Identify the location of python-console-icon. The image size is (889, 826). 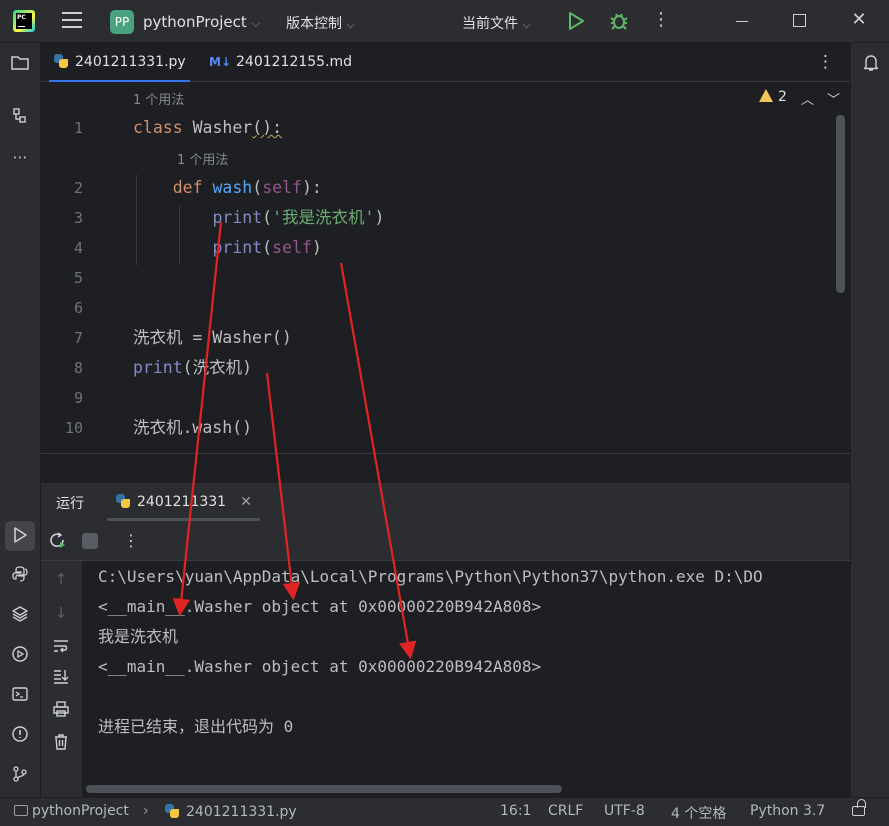
(20, 576).